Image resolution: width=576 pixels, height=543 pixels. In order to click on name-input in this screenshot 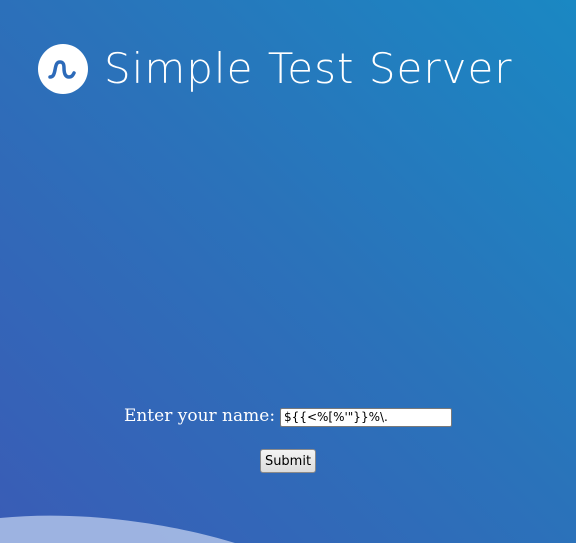, I will do `click(366, 417)`.